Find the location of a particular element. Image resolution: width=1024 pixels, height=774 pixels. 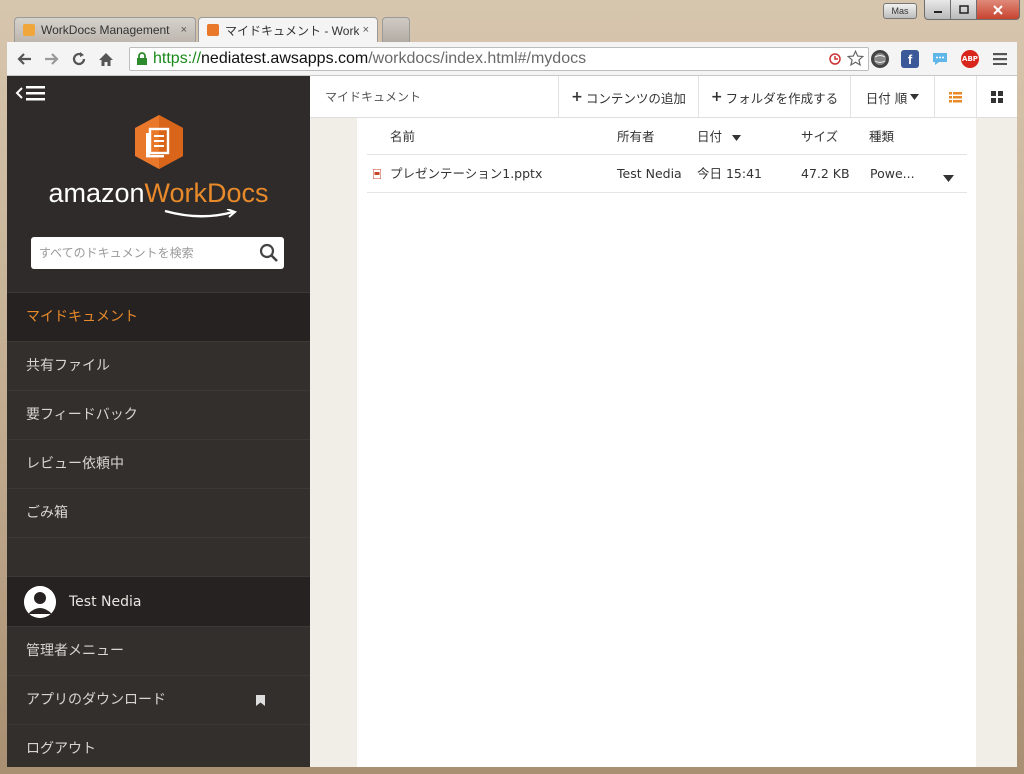

sort-dropdown: 日付 順 is located at coordinates (892, 97).